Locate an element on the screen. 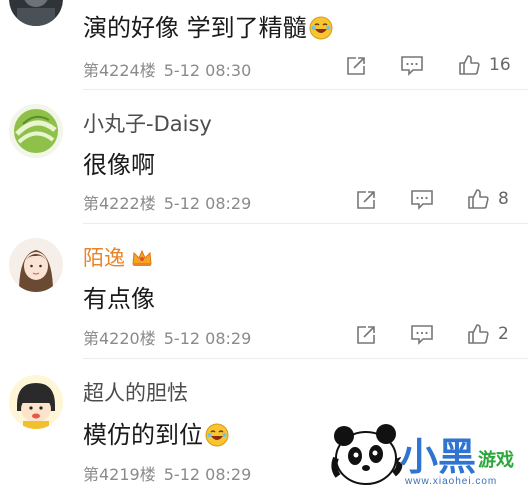 This screenshot has width=528, height=492. comment-text: 有点像 is located at coordinates (119, 299).